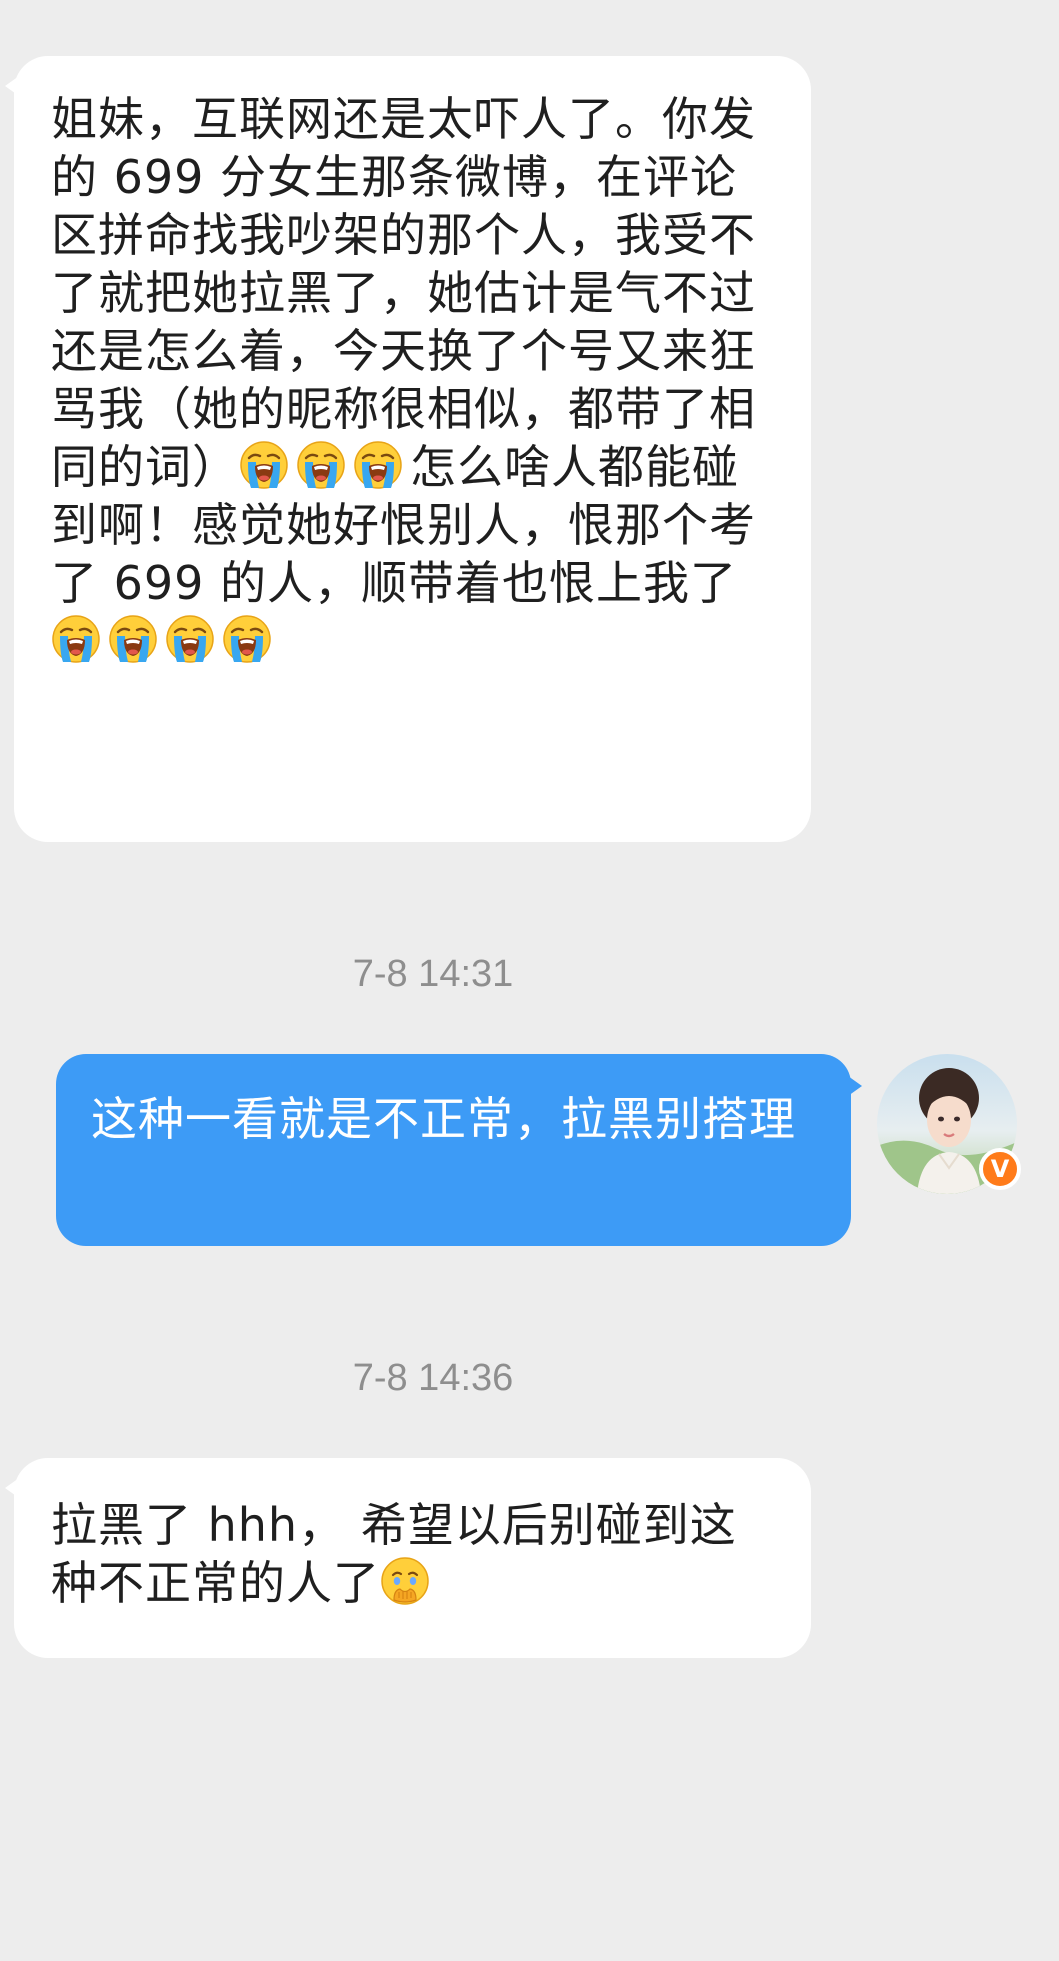 The width and height of the screenshot is (1059, 1961). Describe the element at coordinates (949, 1124) in the screenshot. I see `user-avatar: V` at that location.